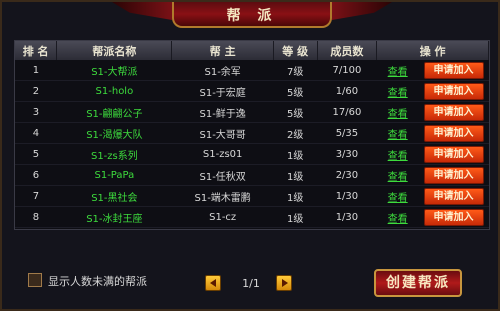 This screenshot has width=500, height=311. What do you see at coordinates (347, 154) in the screenshot?
I see `members-cell: 3/30` at bounding box center [347, 154].